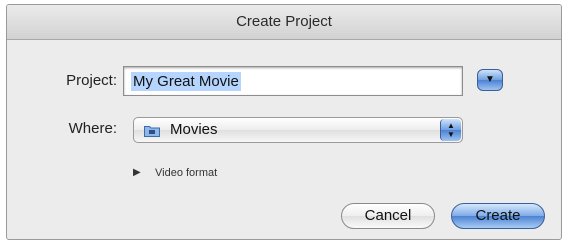 The width and height of the screenshot is (570, 242). What do you see at coordinates (152, 131) in the screenshot?
I see `folder-icon` at bounding box center [152, 131].